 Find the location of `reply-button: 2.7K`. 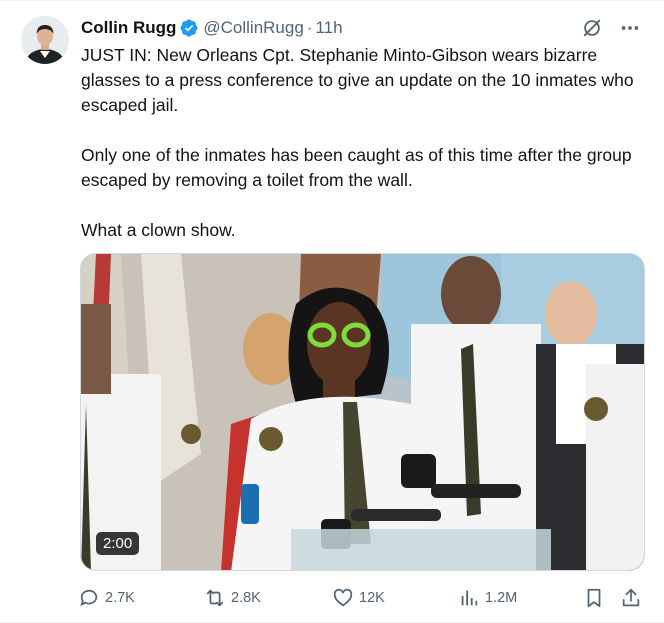

reply-button: 2.7K is located at coordinates (106, 598).